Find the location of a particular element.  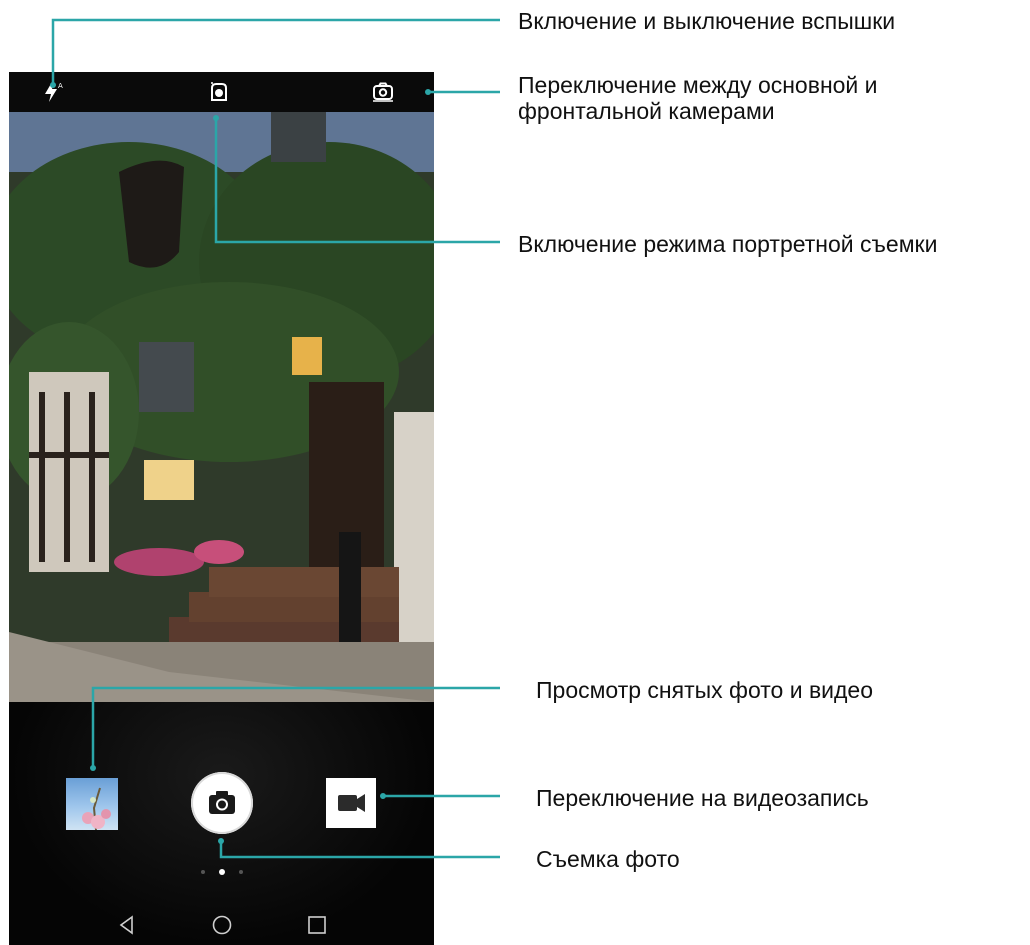

recent-square-icon is located at coordinates (317, 925).